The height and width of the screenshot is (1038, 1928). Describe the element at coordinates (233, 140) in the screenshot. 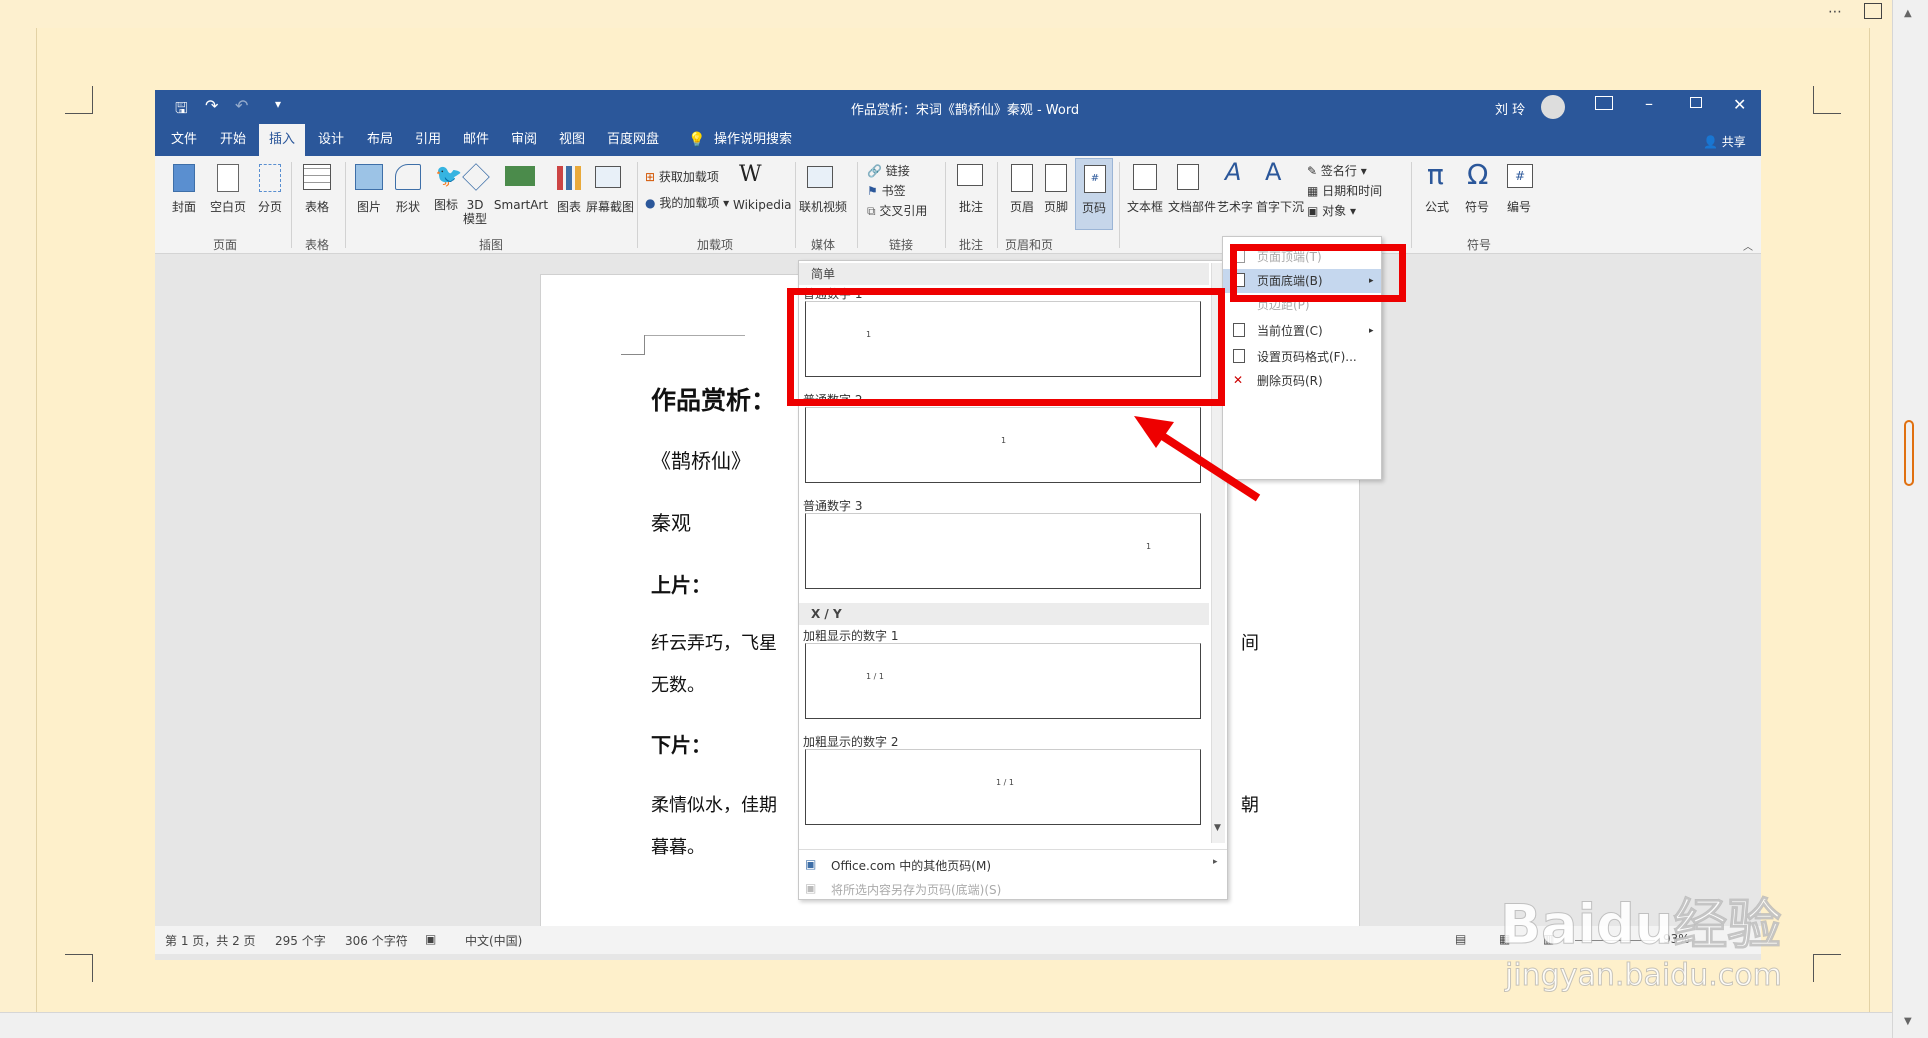

I see `tab-home: 开始` at that location.